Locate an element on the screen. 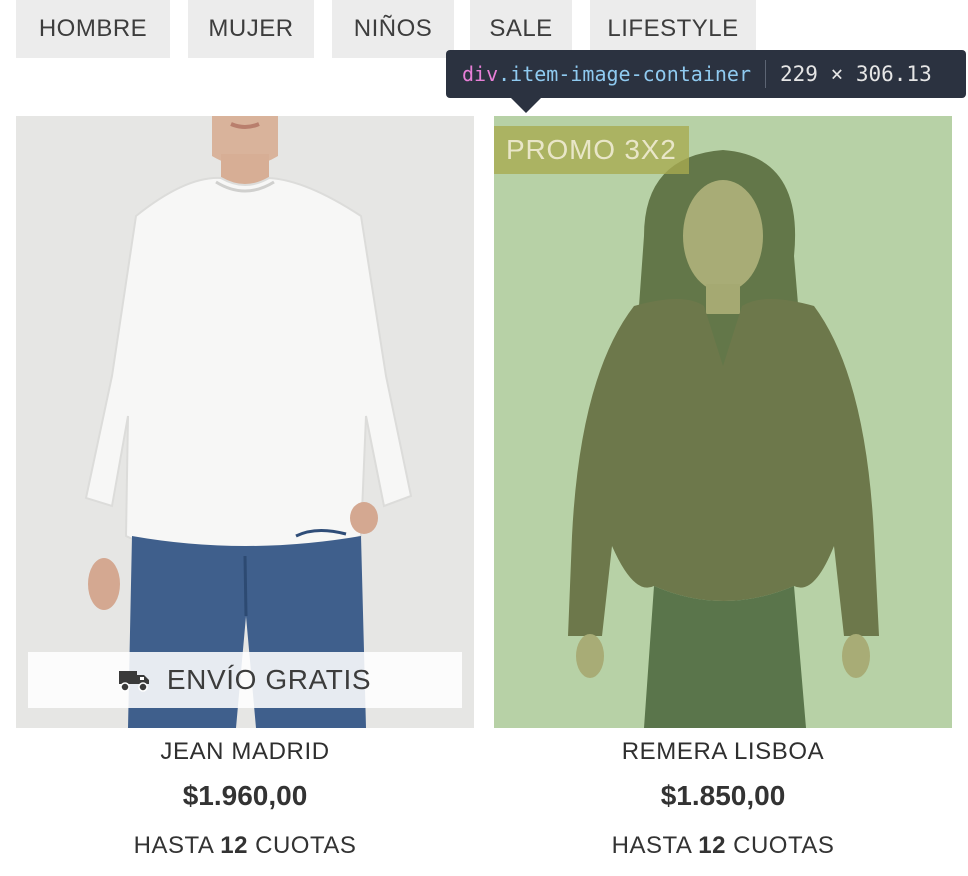 Image resolution: width=968 pixels, height=876 pixels. tooltip-separator is located at coordinates (765, 74).